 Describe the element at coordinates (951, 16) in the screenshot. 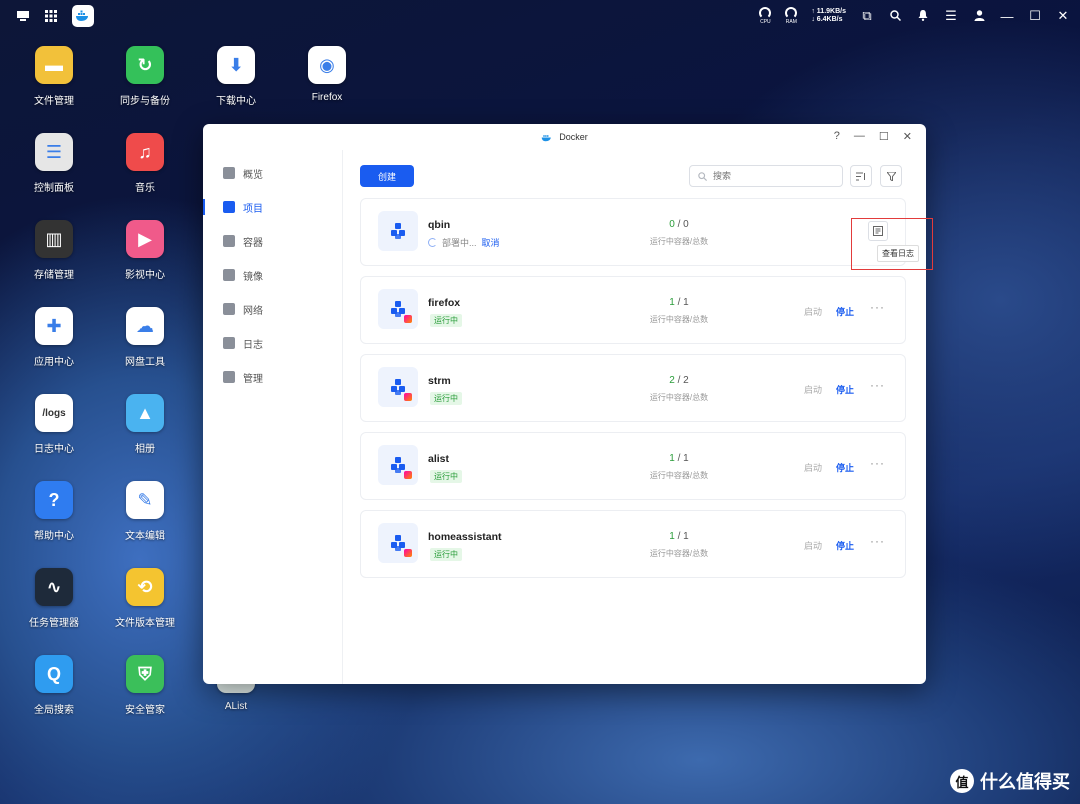

I see `task-list-icon: ☰` at that location.